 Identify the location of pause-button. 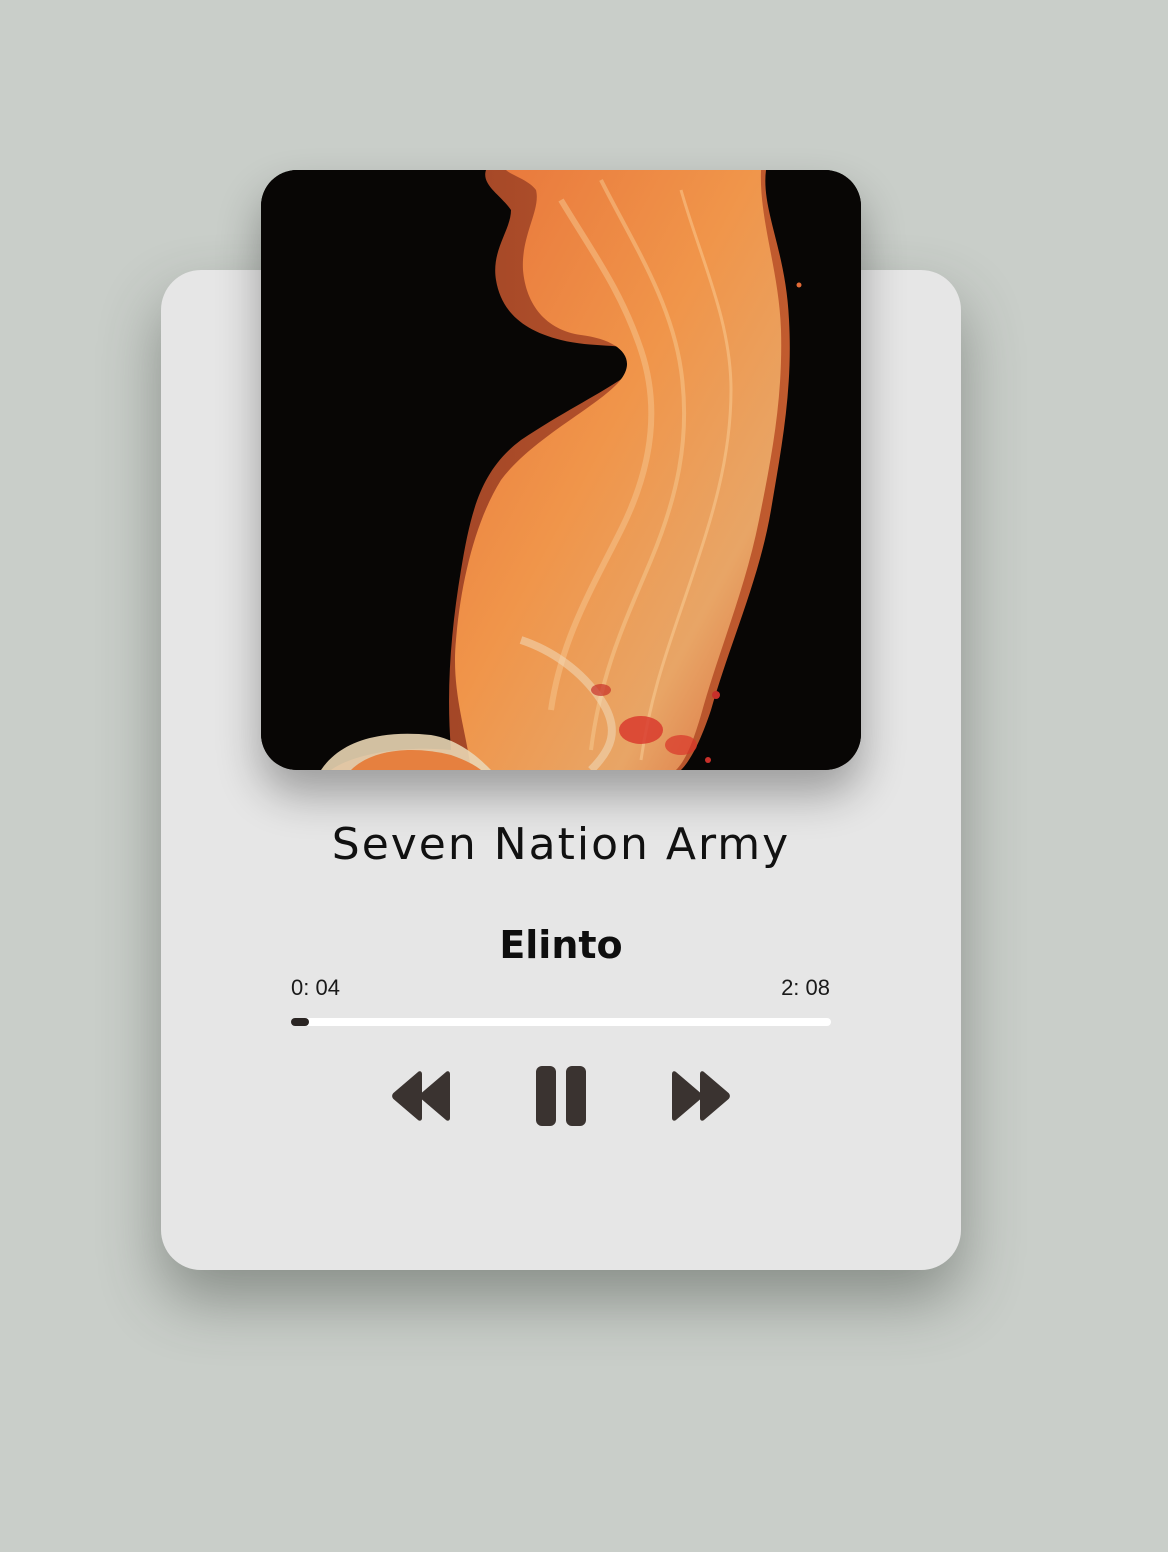
(561, 1096).